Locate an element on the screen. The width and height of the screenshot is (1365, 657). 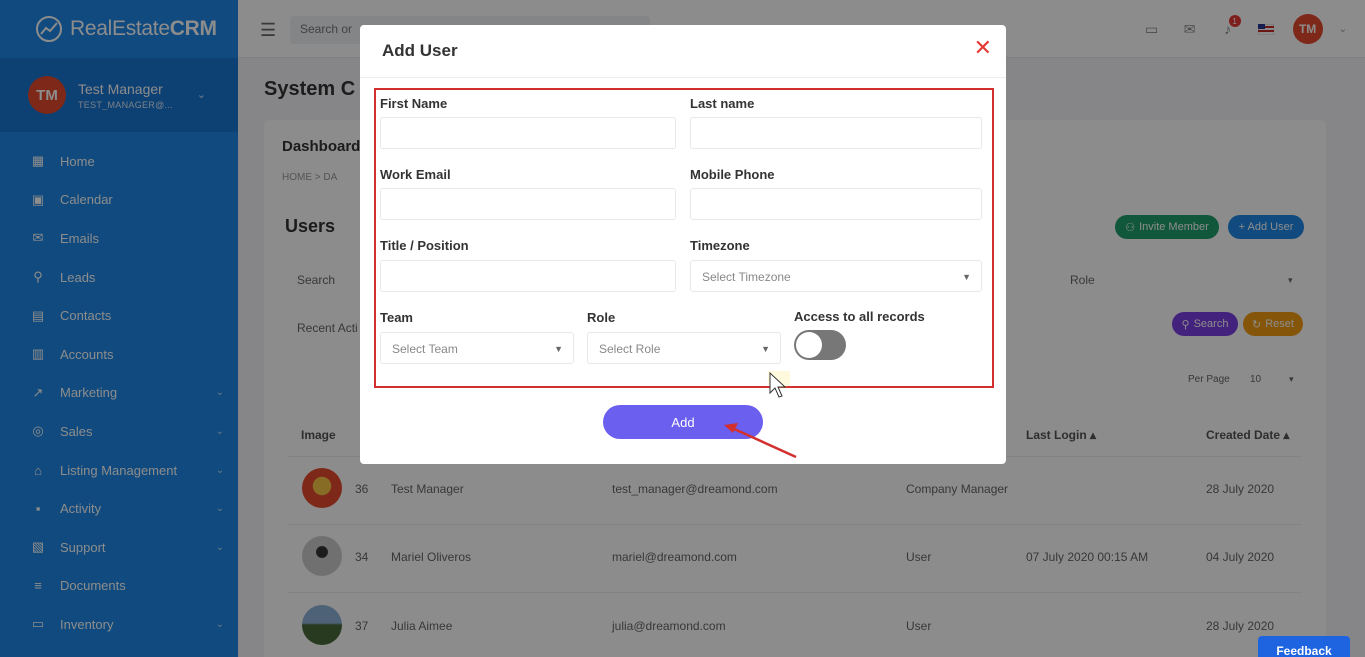
close-icon: ✕ is located at coordinates (983, 48).